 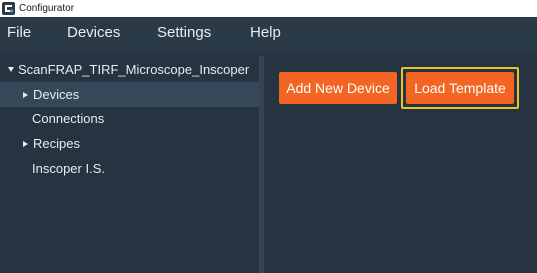 I want to click on tree-item-connections: Connections, so click(x=129, y=118).